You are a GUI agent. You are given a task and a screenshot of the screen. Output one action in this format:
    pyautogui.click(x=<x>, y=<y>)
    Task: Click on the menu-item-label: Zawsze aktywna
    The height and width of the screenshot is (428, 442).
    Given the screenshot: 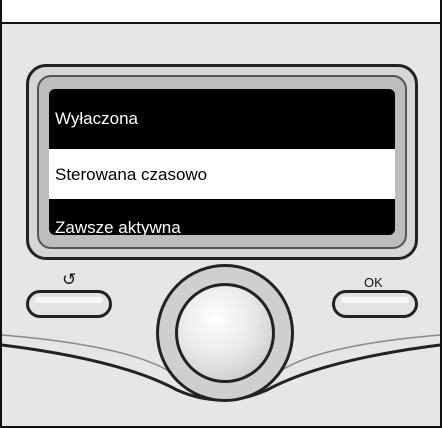 What is the action you would take?
    pyautogui.click(x=118, y=226)
    